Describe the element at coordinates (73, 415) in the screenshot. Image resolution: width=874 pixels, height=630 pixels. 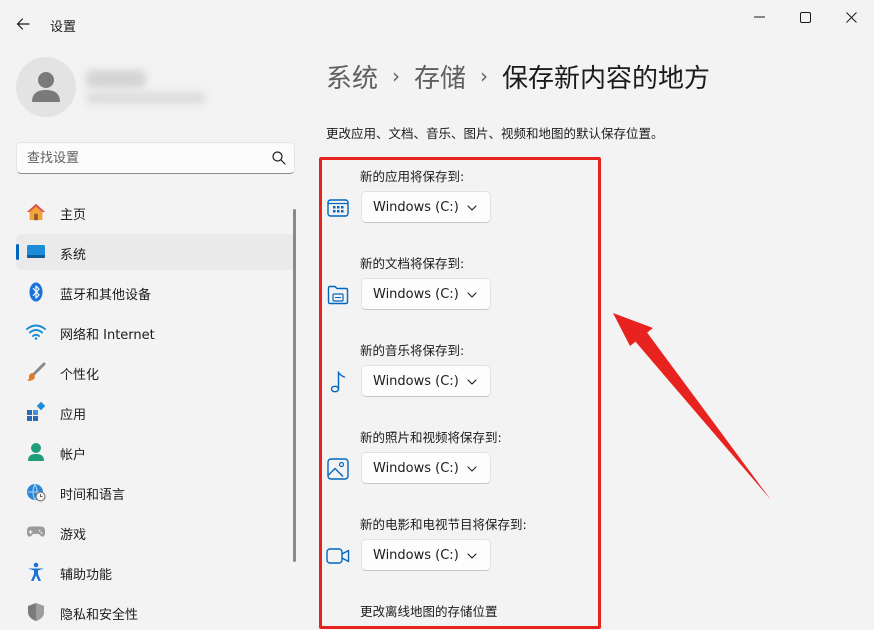
I see `sidebar-item-label: 应用` at that location.